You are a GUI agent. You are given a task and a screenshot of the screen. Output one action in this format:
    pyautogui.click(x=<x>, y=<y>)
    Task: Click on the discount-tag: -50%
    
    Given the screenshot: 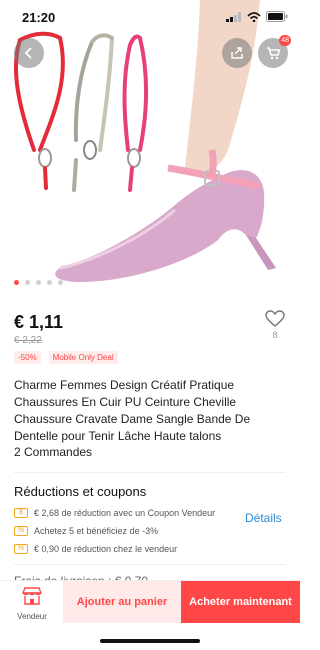 What is the action you would take?
    pyautogui.click(x=27, y=357)
    